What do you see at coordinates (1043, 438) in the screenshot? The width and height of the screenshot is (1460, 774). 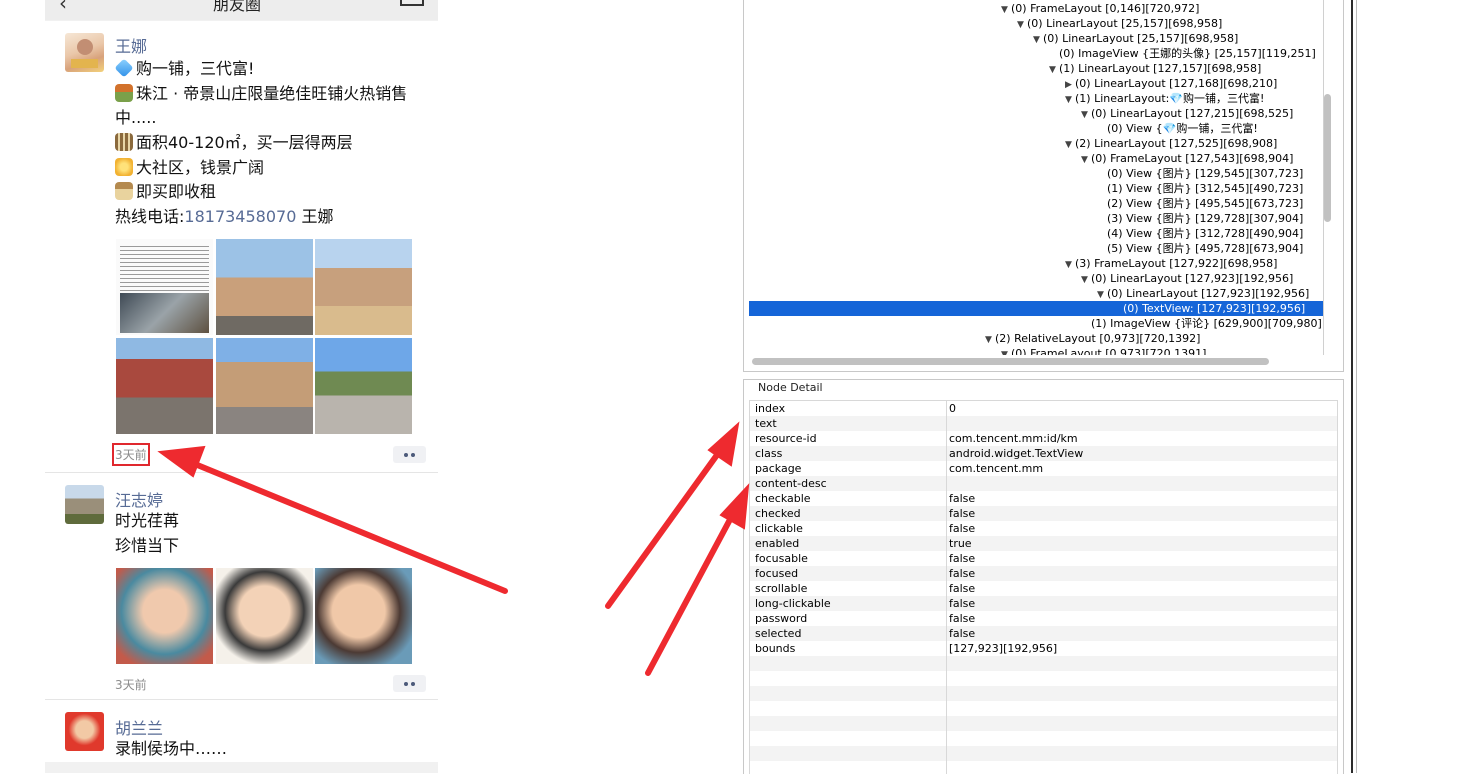 I see `detail-row: resource-id com.tencent.mm:id/km` at bounding box center [1043, 438].